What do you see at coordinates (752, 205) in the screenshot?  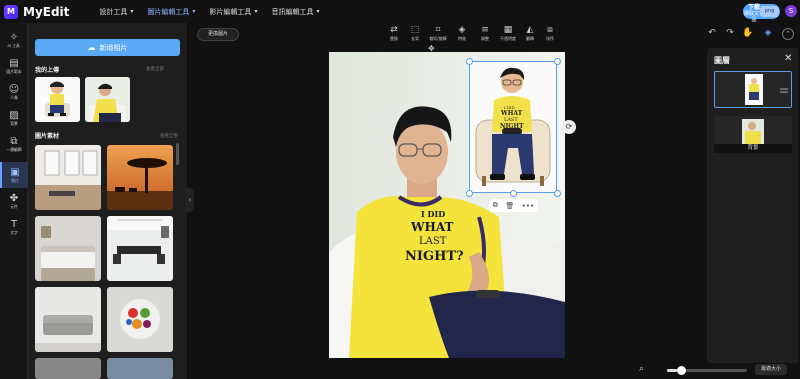 I see `layers-panel: 圖層 ✕ 背景` at bounding box center [752, 205].